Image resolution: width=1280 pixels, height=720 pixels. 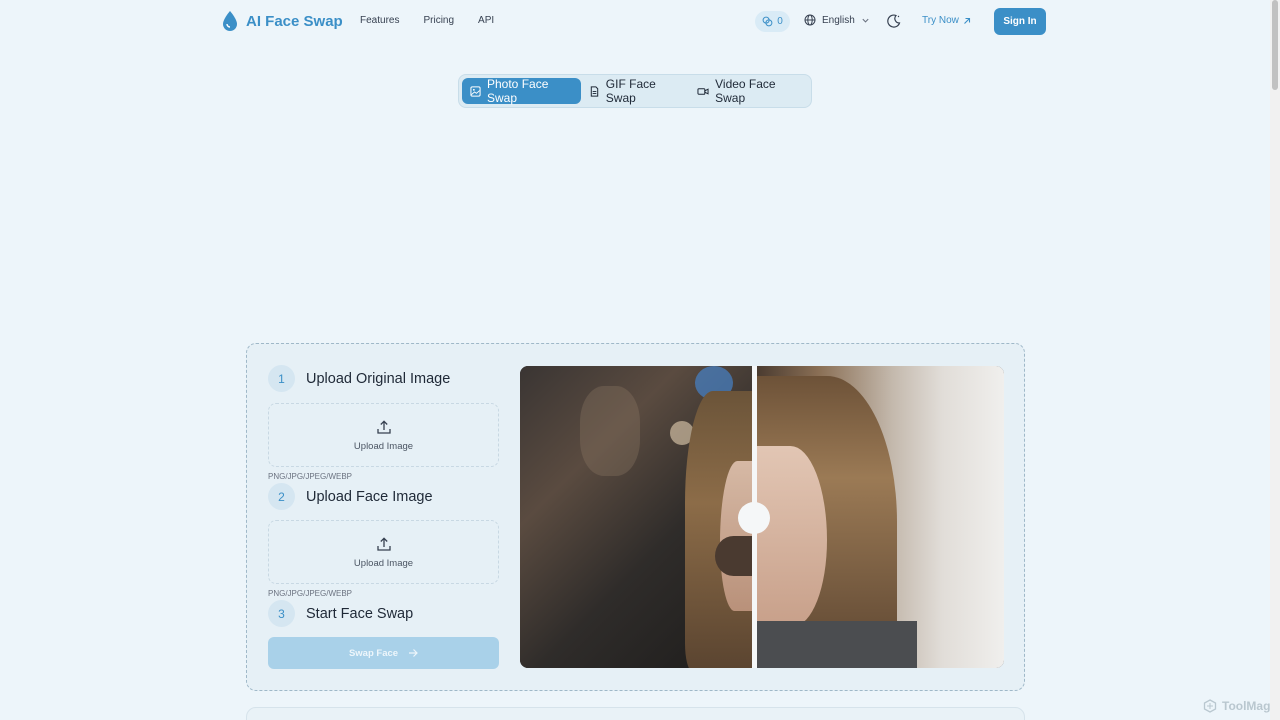 I want to click on image-icon, so click(x=475, y=91).